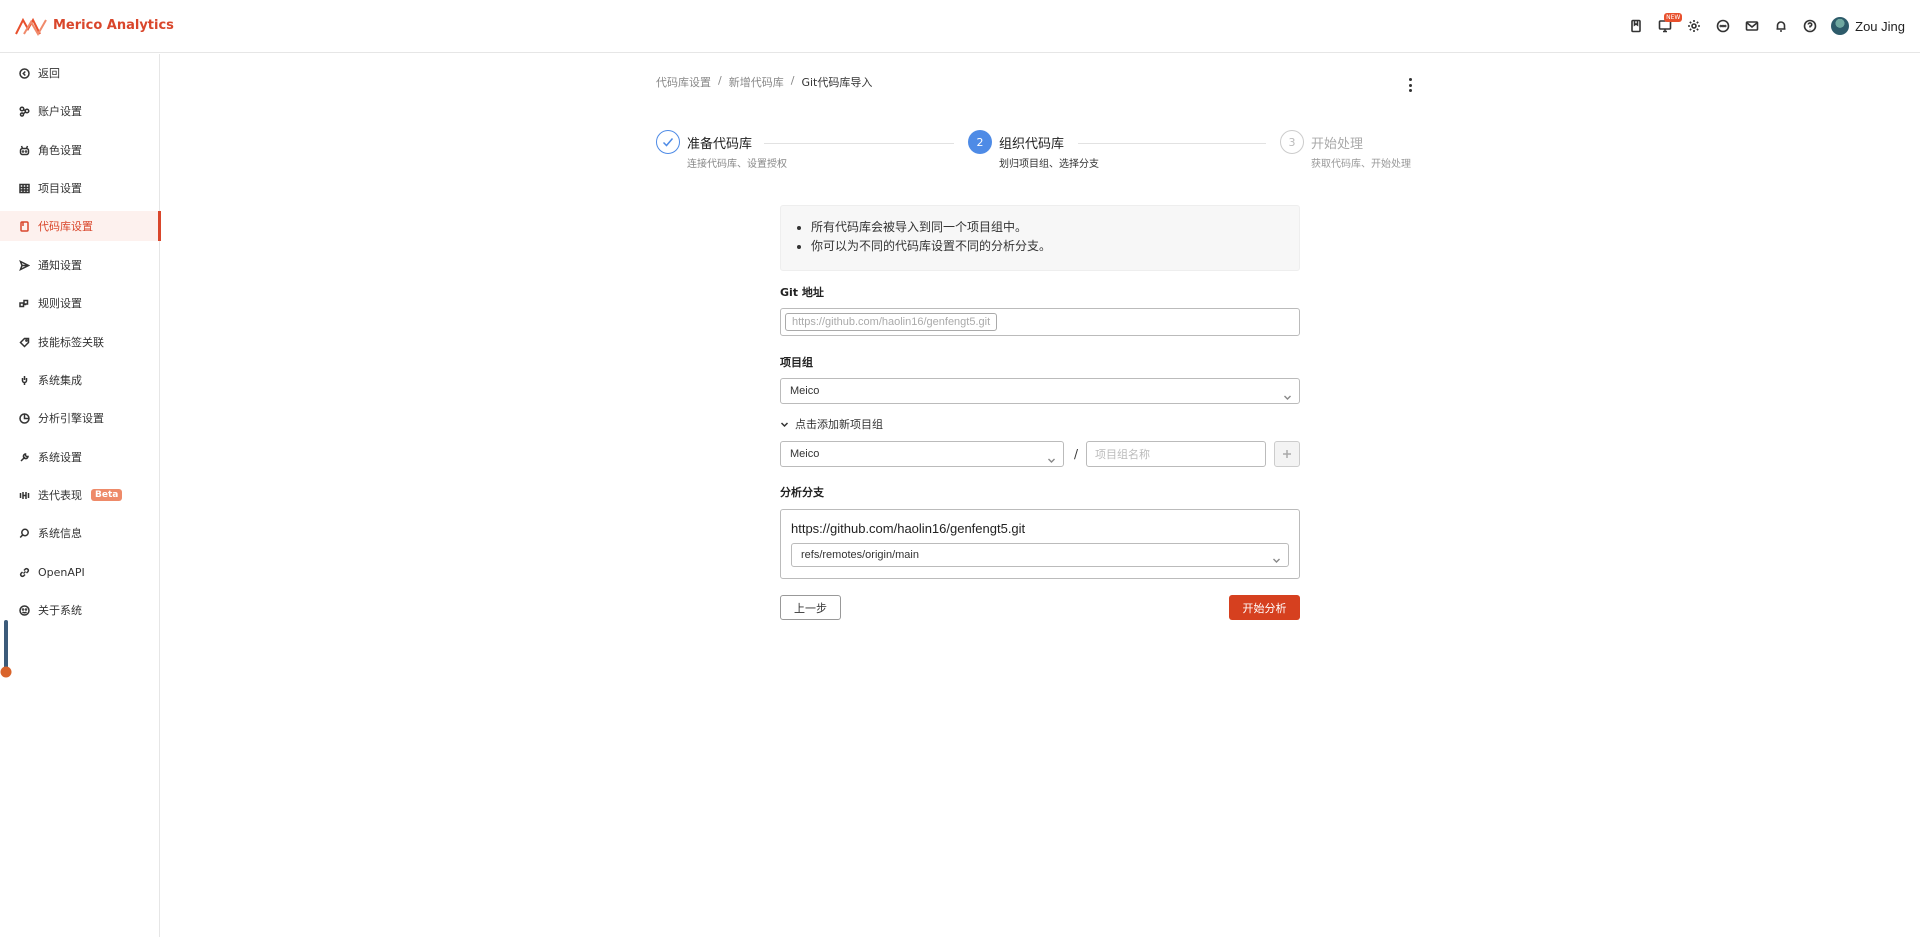 Image resolution: width=1920 pixels, height=937 pixels. Describe the element at coordinates (1176, 454) in the screenshot. I see `group-name-input` at that location.